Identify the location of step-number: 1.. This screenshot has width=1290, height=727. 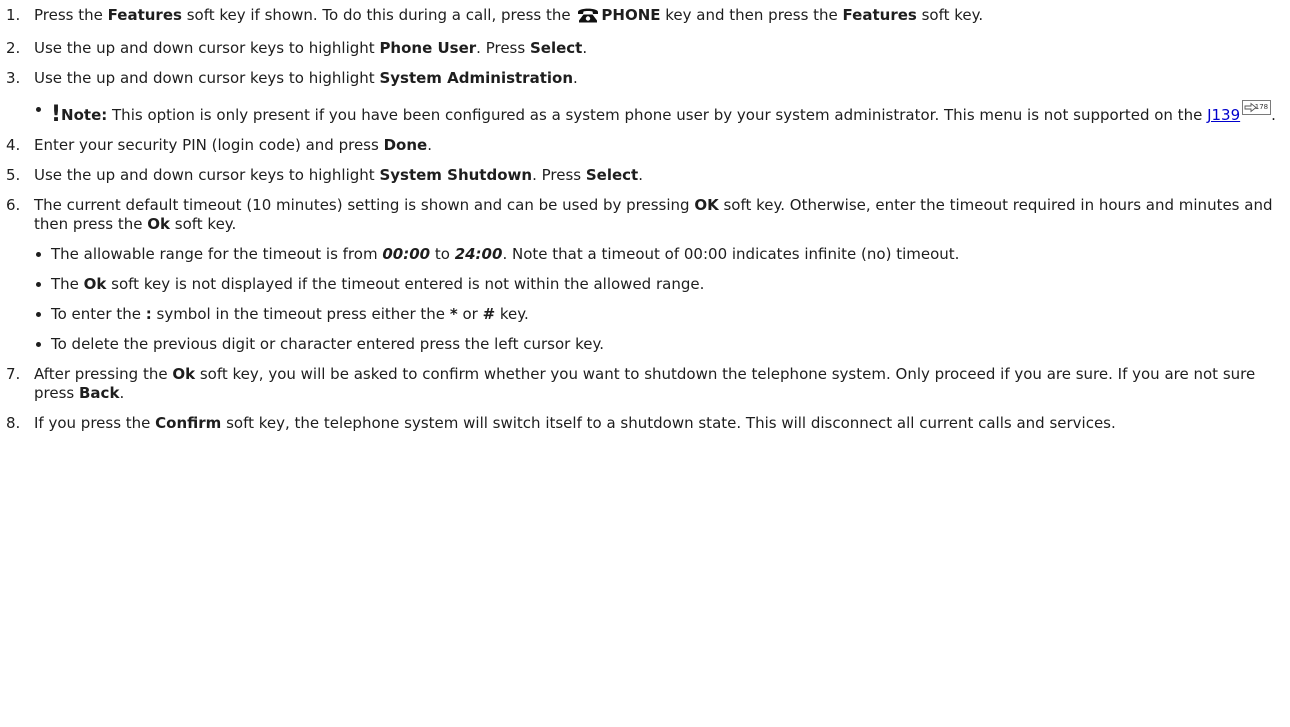
(13, 15).